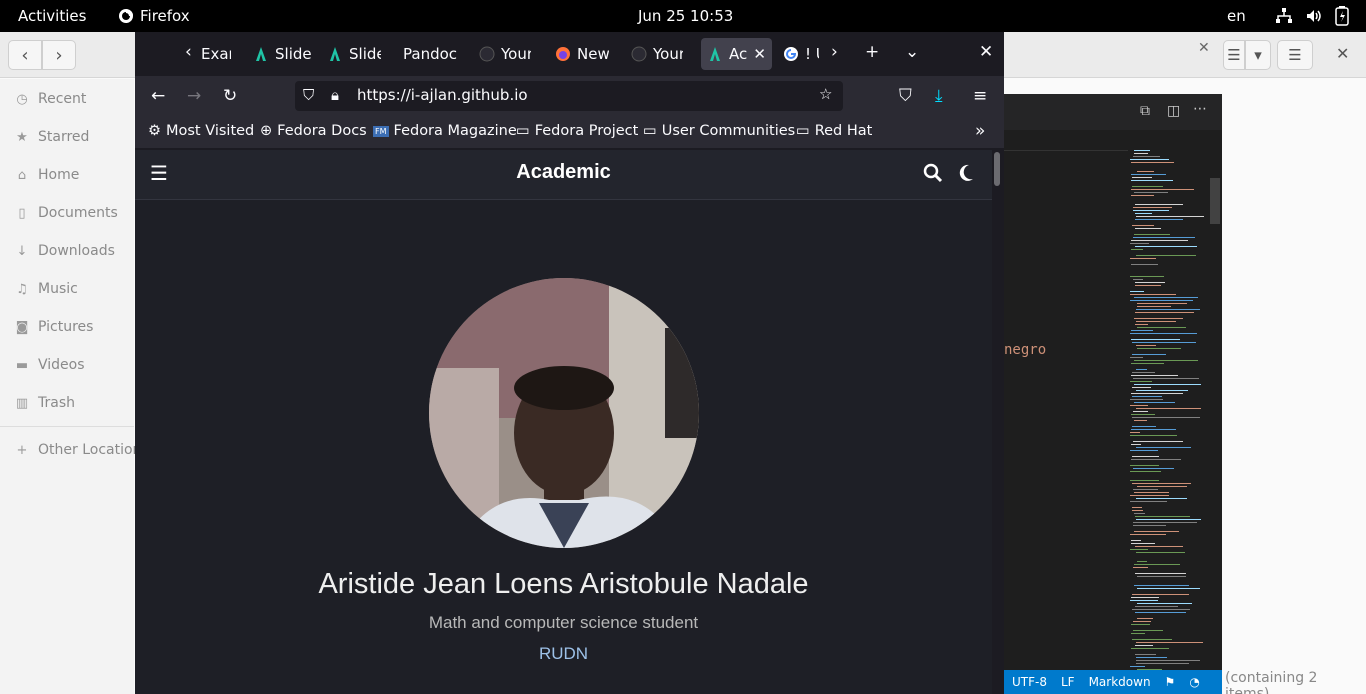 The width and height of the screenshot is (1366, 694). What do you see at coordinates (308, 95) in the screenshot?
I see `shield-icon: ⛉` at bounding box center [308, 95].